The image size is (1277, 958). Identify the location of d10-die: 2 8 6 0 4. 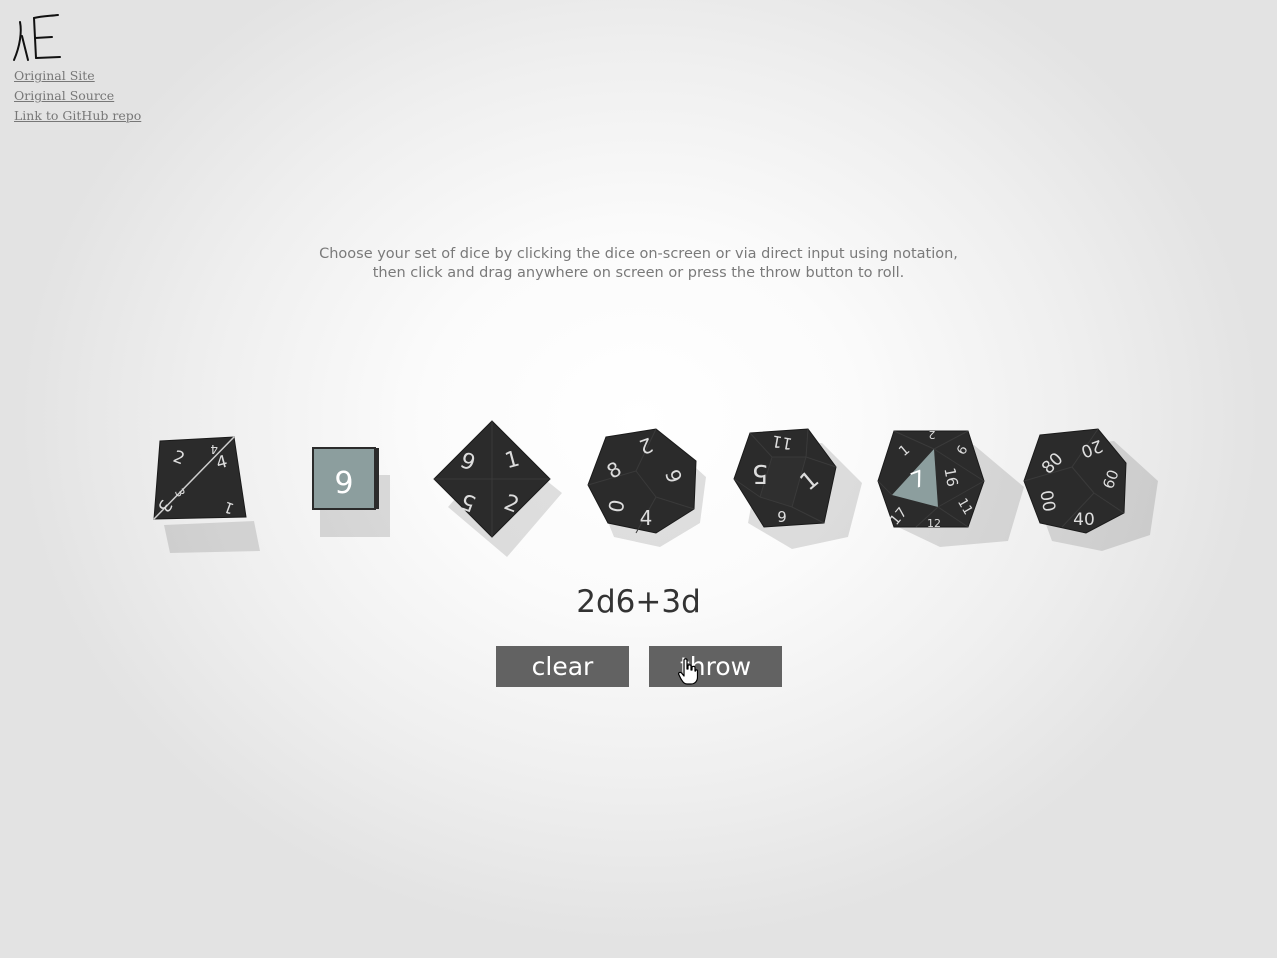
(649, 489).